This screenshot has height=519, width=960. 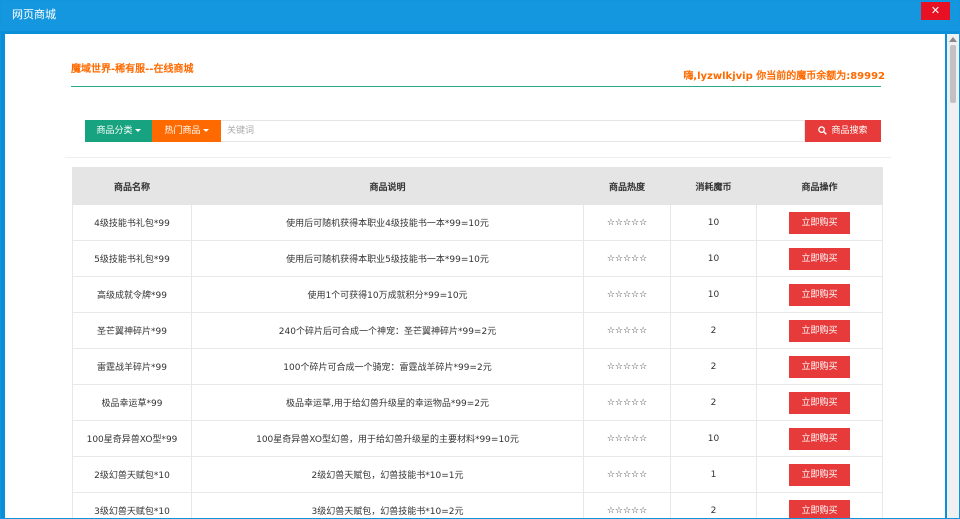 I want to click on col-header-desc: 商品说明, so click(x=387, y=186).